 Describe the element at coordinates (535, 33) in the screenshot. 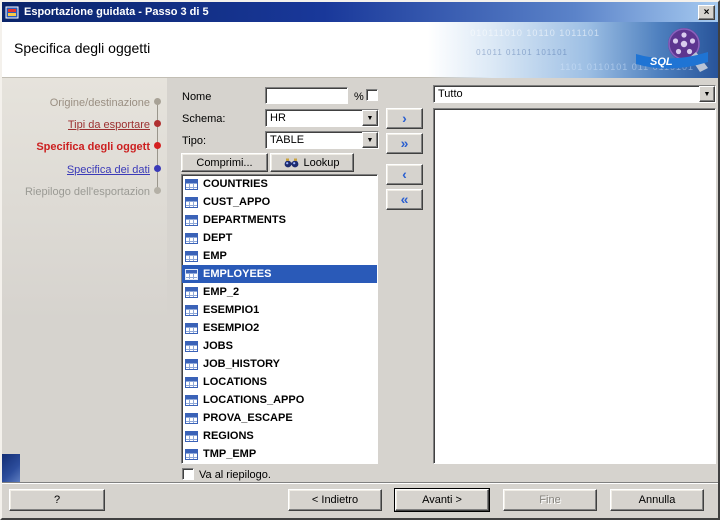

I see `binary-decoration: 010111010 10110 1011101` at that location.